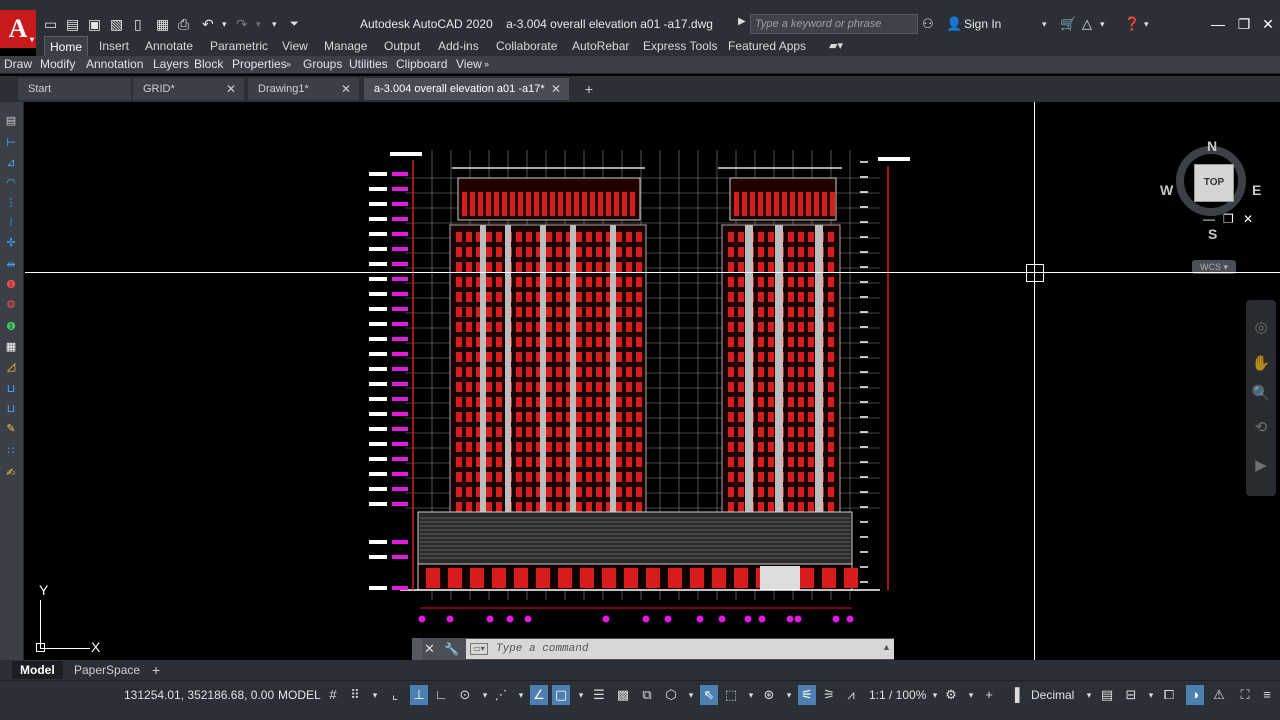  What do you see at coordinates (1219, 695) in the screenshot?
I see `clean-screen-icon: ⚠` at bounding box center [1219, 695].